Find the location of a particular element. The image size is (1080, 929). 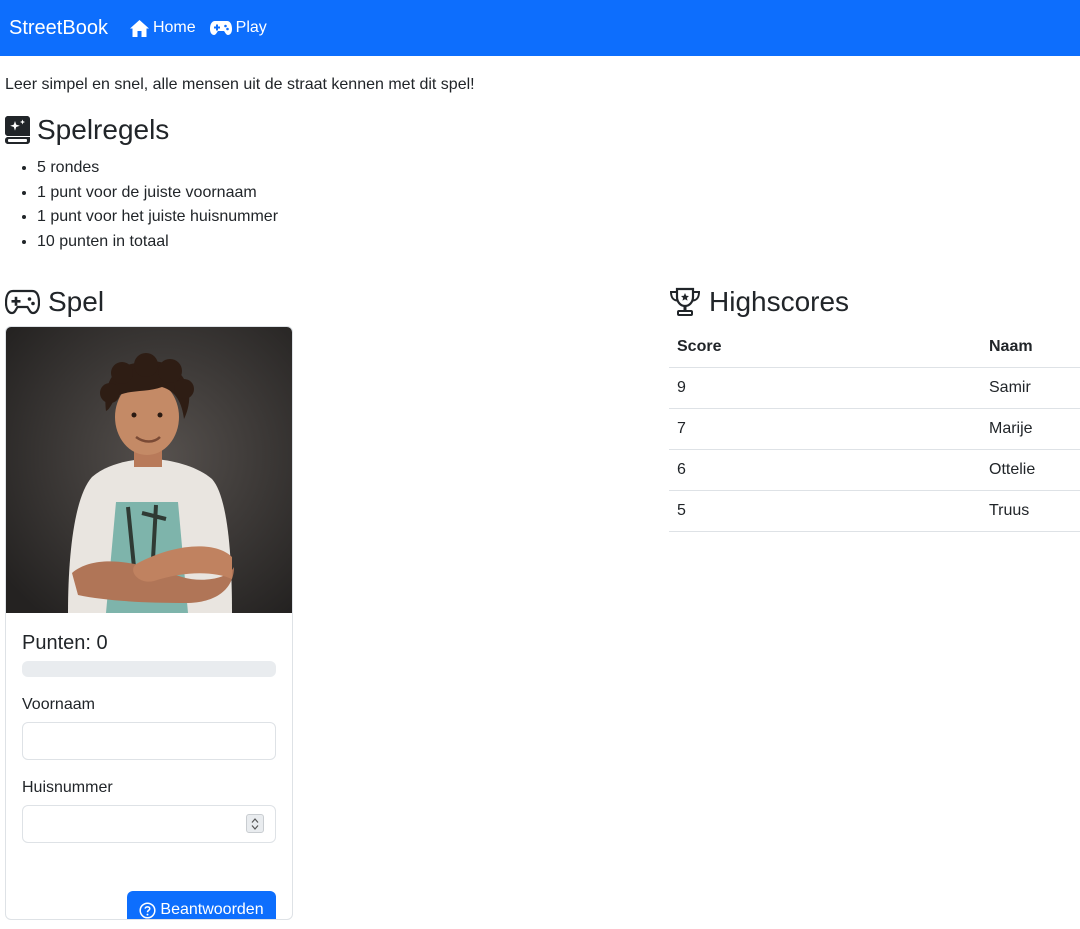

table-row: 9 Samir is located at coordinates (874, 388).